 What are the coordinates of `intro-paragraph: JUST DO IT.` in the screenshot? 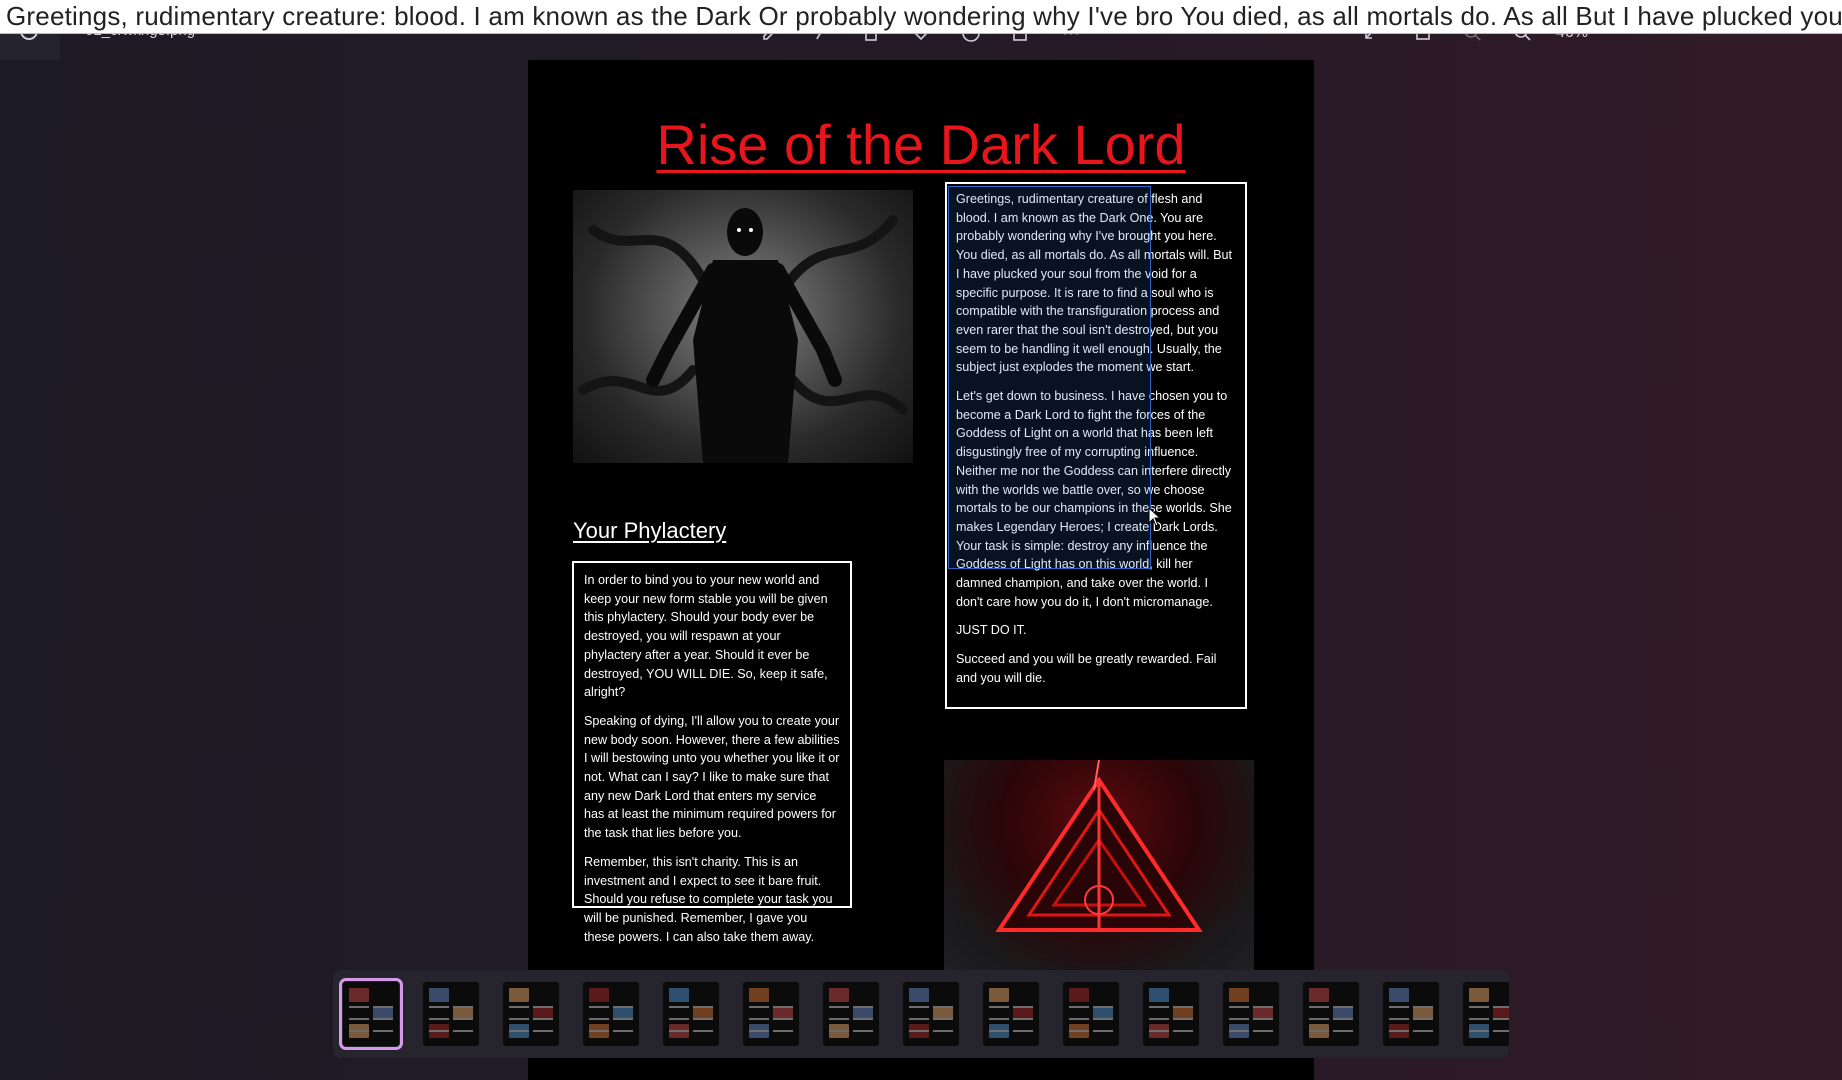 It's located at (991, 630).